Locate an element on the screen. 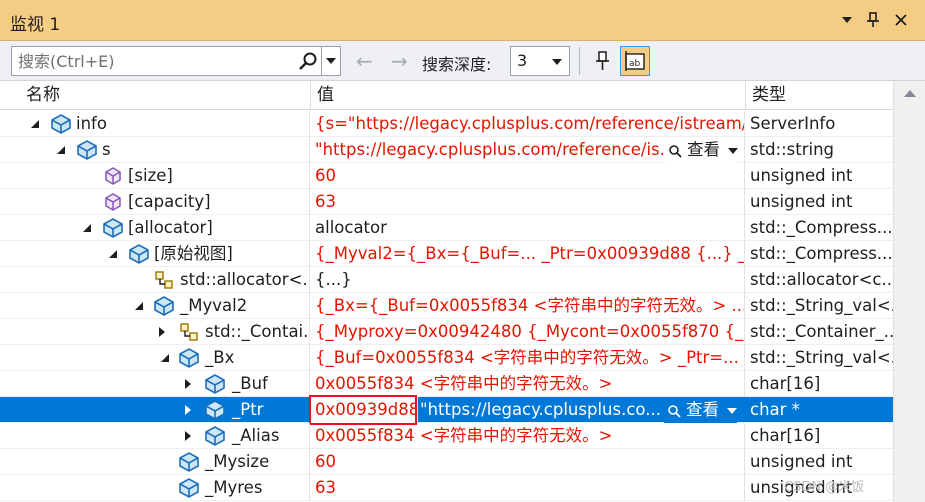  value-cell: {...} is located at coordinates (528, 280).